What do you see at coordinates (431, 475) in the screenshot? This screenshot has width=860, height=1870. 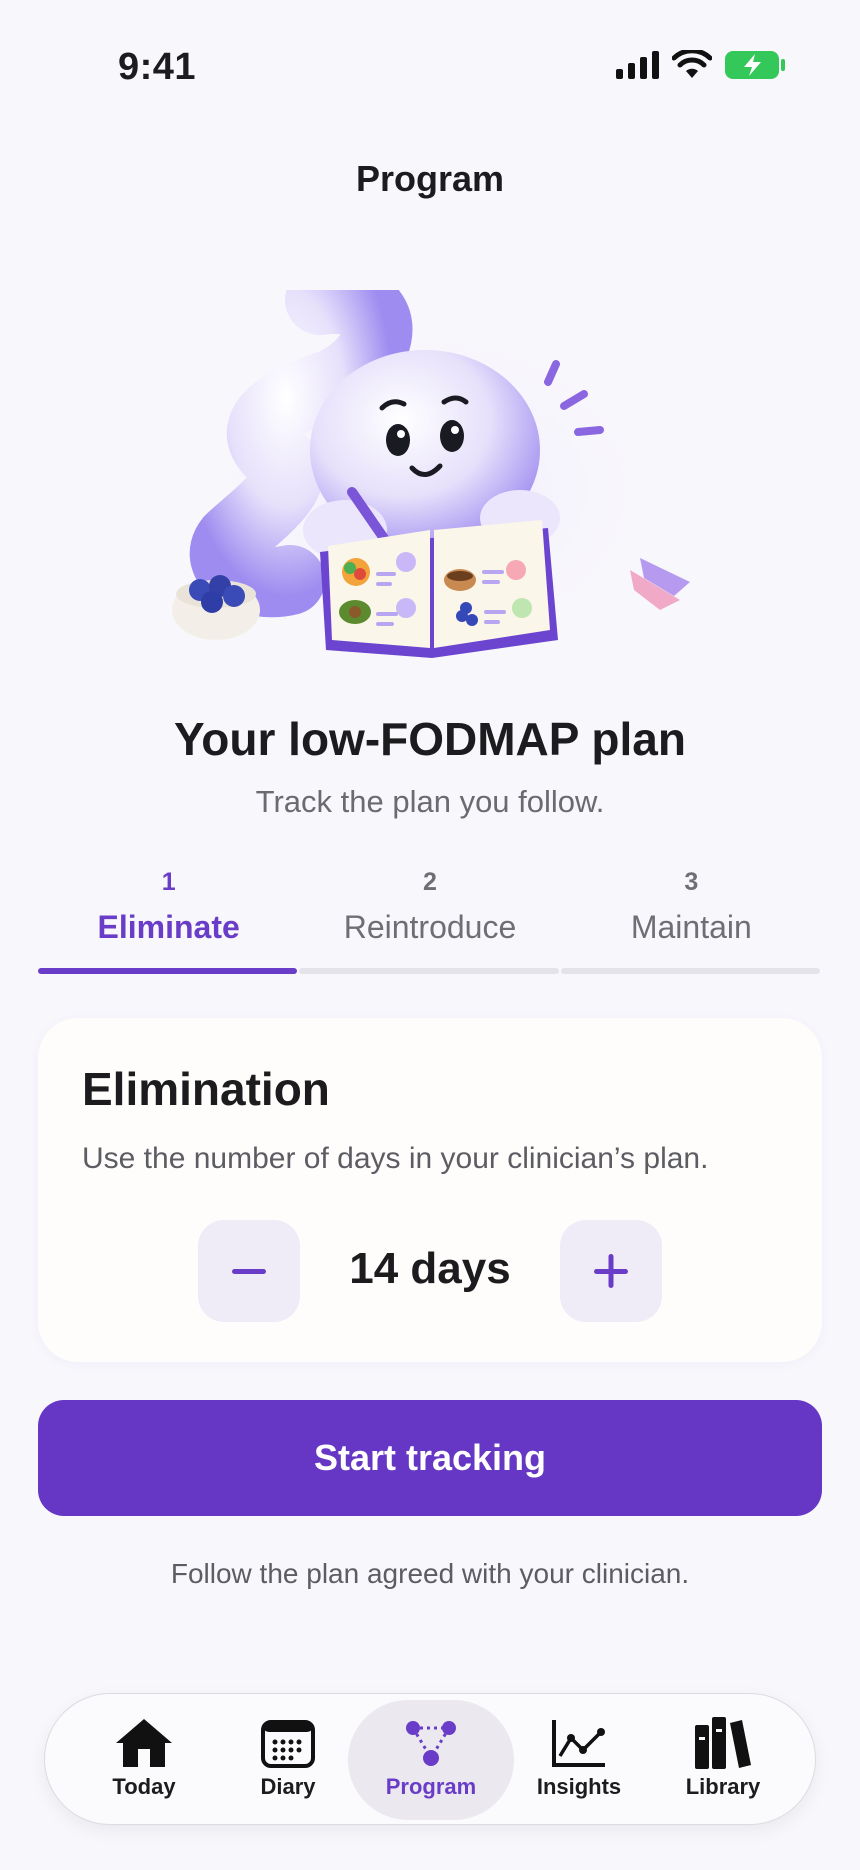 I see `mascot-illustration` at bounding box center [431, 475].